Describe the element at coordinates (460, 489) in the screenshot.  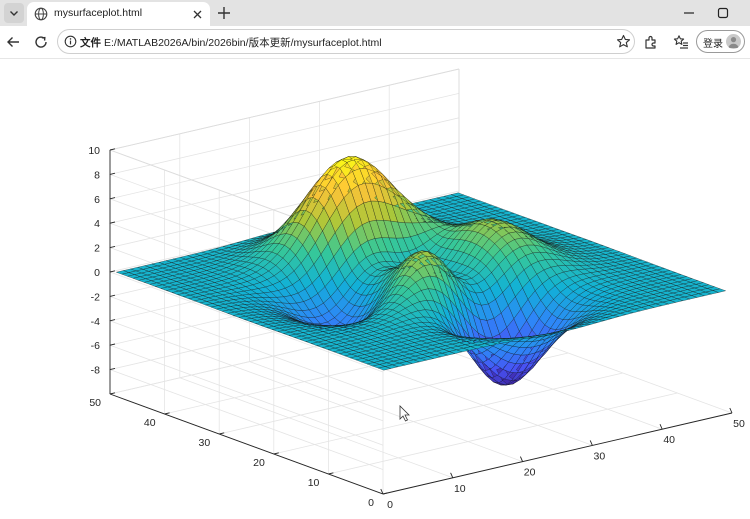
I see `x-tick-label: 10` at that location.